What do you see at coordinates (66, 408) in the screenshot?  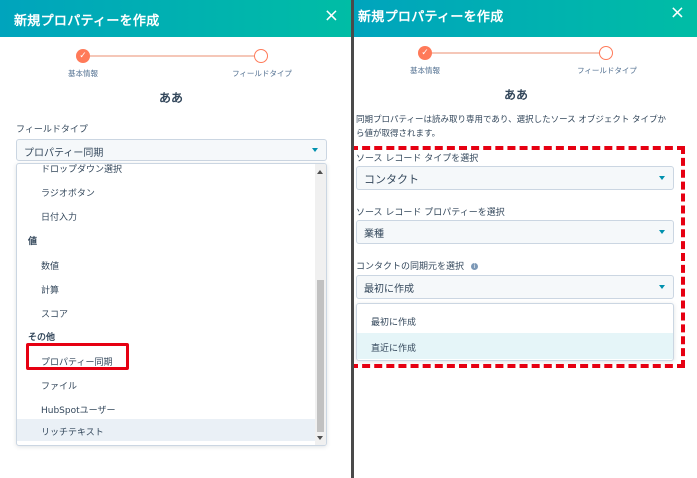 I see `dropdown-option-hubspot-user: HubSpotユーザー` at bounding box center [66, 408].